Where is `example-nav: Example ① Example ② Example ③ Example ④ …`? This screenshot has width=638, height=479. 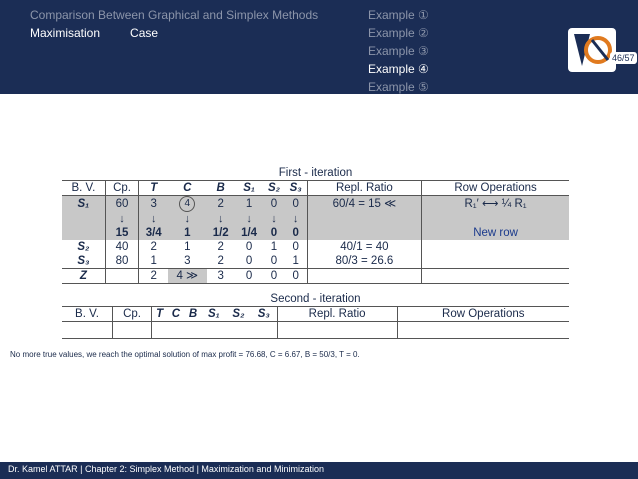 example-nav: Example ① Example ② Example ③ Example ④ … is located at coordinates (398, 51).